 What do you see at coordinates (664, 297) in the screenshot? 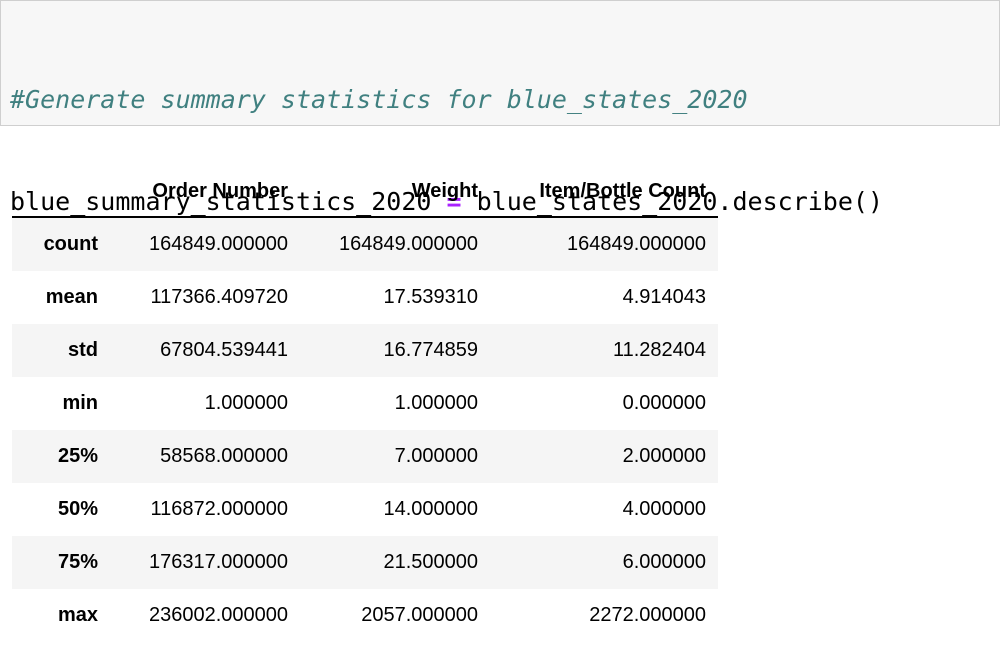
I see `table-cell: 4.914043` at bounding box center [664, 297].